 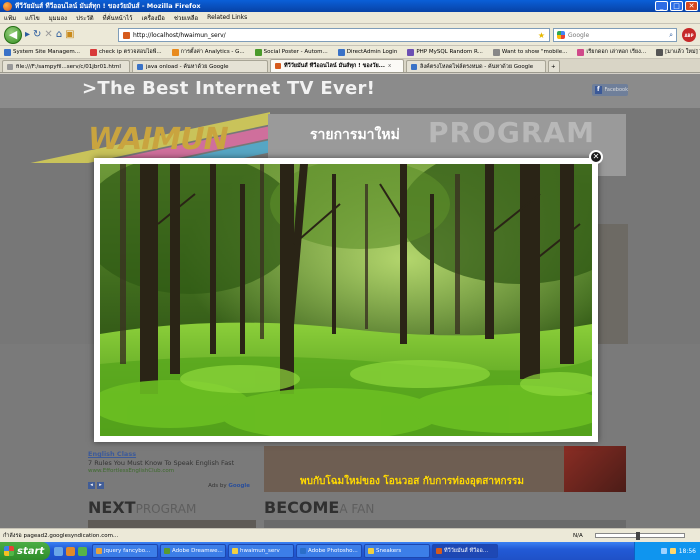 What do you see at coordinates (397, 551) in the screenshot?
I see `taskbar-item: Sneakers` at bounding box center [397, 551].